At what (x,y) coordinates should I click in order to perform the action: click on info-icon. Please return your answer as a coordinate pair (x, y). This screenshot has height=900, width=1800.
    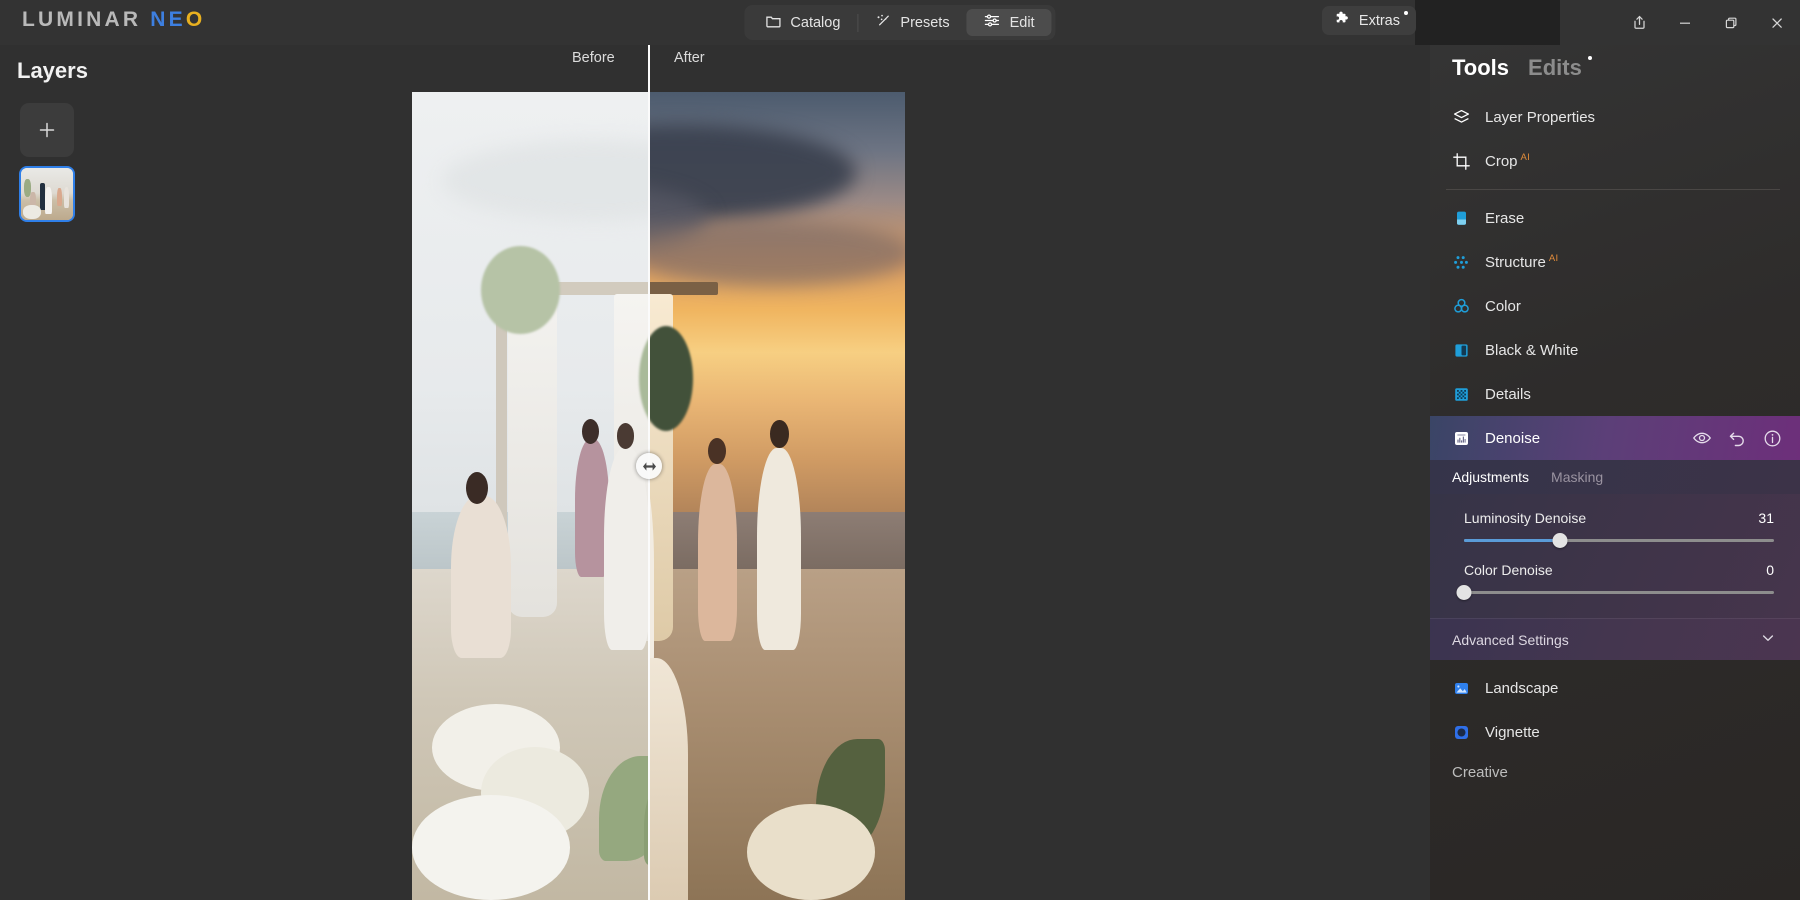
    Looking at the image, I should click on (1772, 438).